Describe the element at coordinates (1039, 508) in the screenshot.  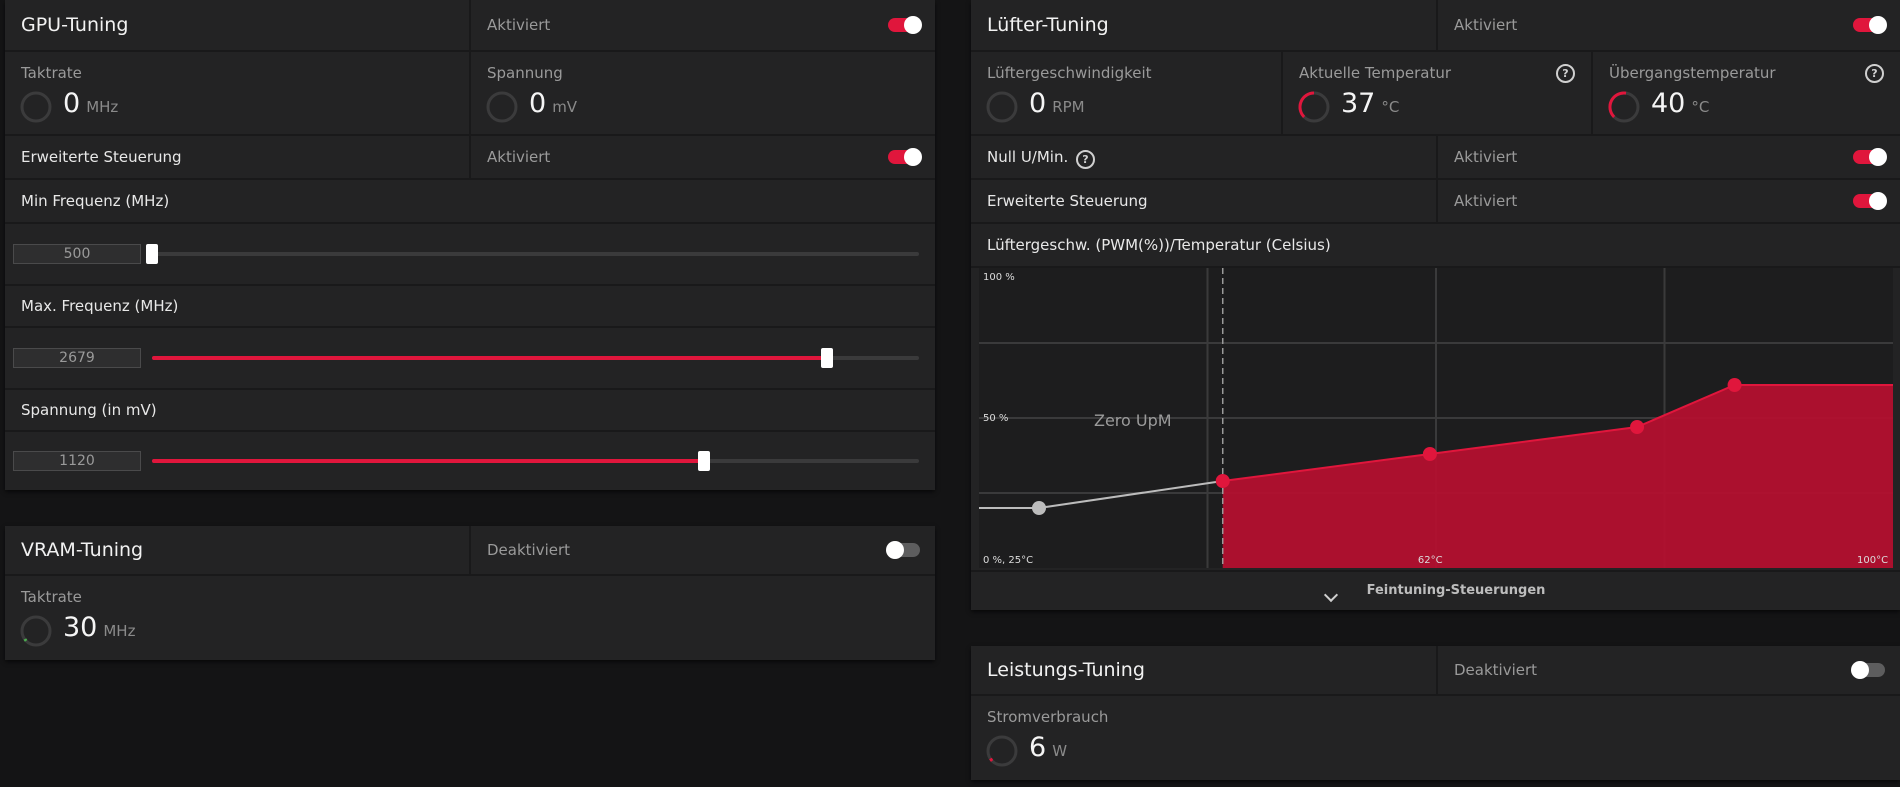
I see `inactive-curve-point` at that location.